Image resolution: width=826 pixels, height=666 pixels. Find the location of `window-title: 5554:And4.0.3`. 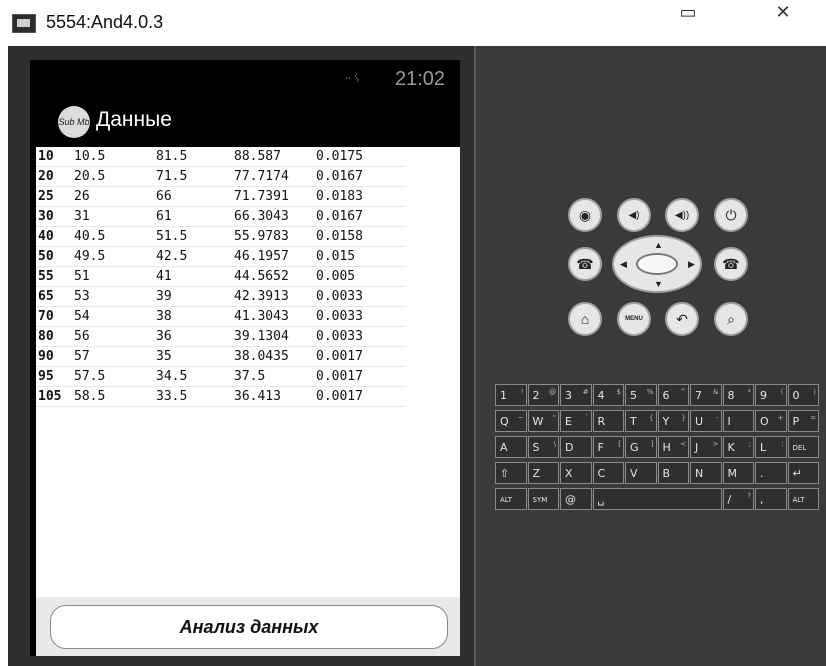

window-title: 5554:And4.0.3 is located at coordinates (105, 22).